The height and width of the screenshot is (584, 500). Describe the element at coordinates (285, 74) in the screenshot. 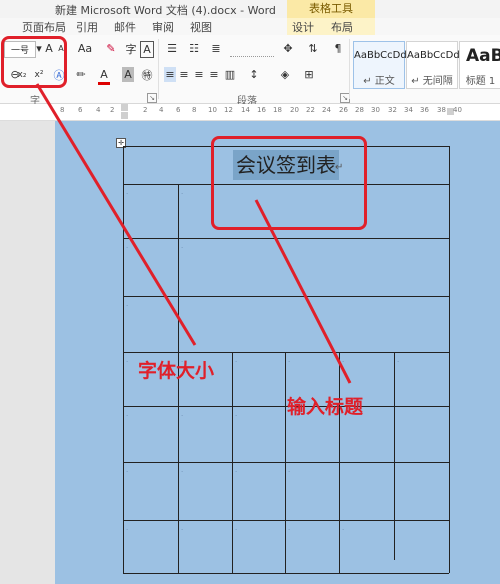

I see `shading-icon: ◈` at that location.